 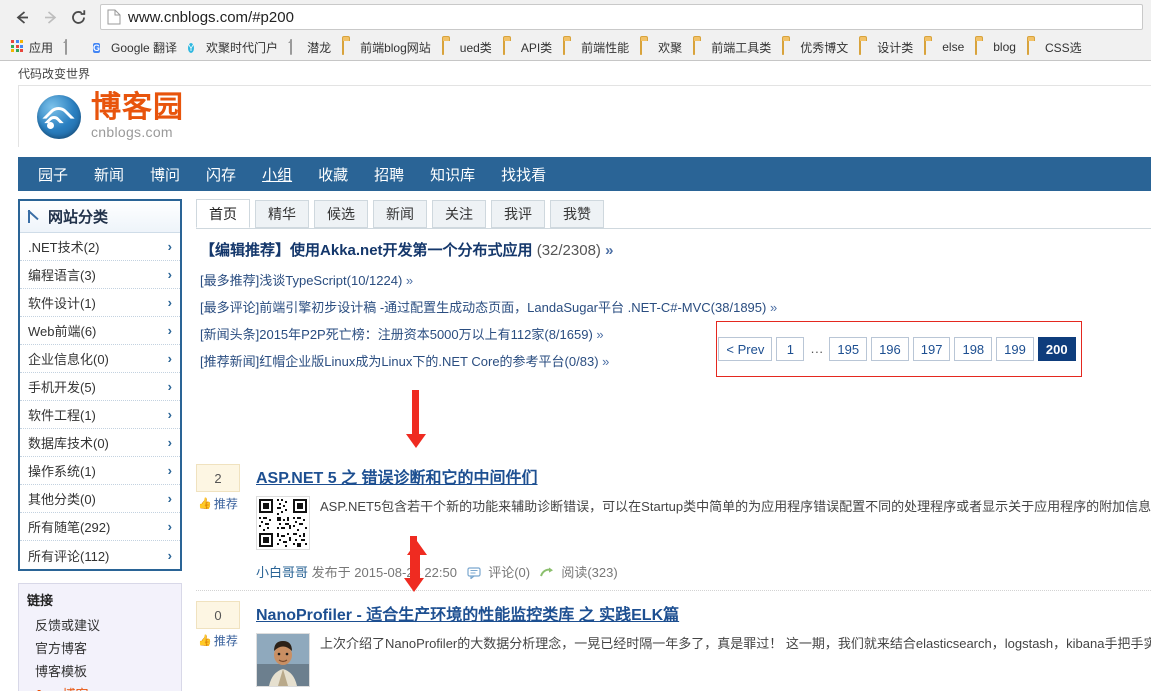 What do you see at coordinates (169, 555) in the screenshot?
I see `chevron-right-icon: ›` at bounding box center [169, 555].